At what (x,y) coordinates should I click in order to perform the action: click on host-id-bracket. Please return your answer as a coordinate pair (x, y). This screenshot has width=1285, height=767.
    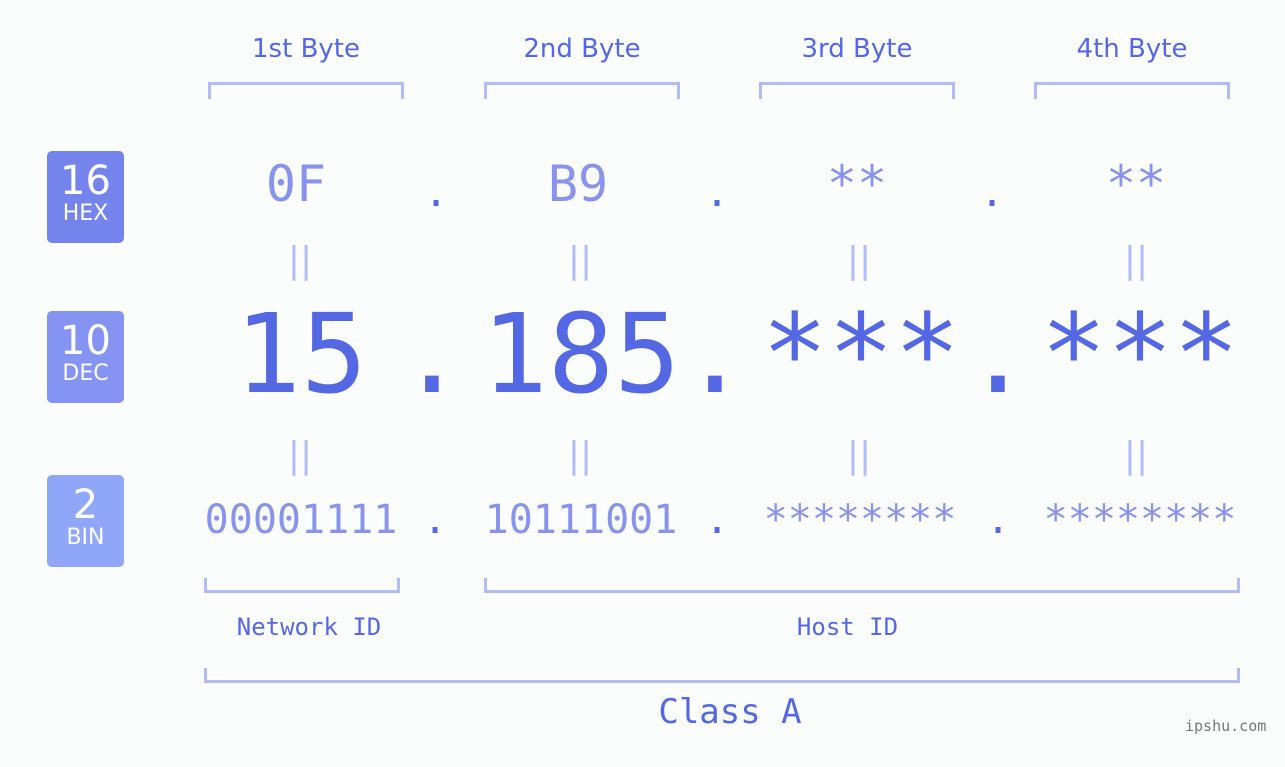
    Looking at the image, I should click on (862, 585).